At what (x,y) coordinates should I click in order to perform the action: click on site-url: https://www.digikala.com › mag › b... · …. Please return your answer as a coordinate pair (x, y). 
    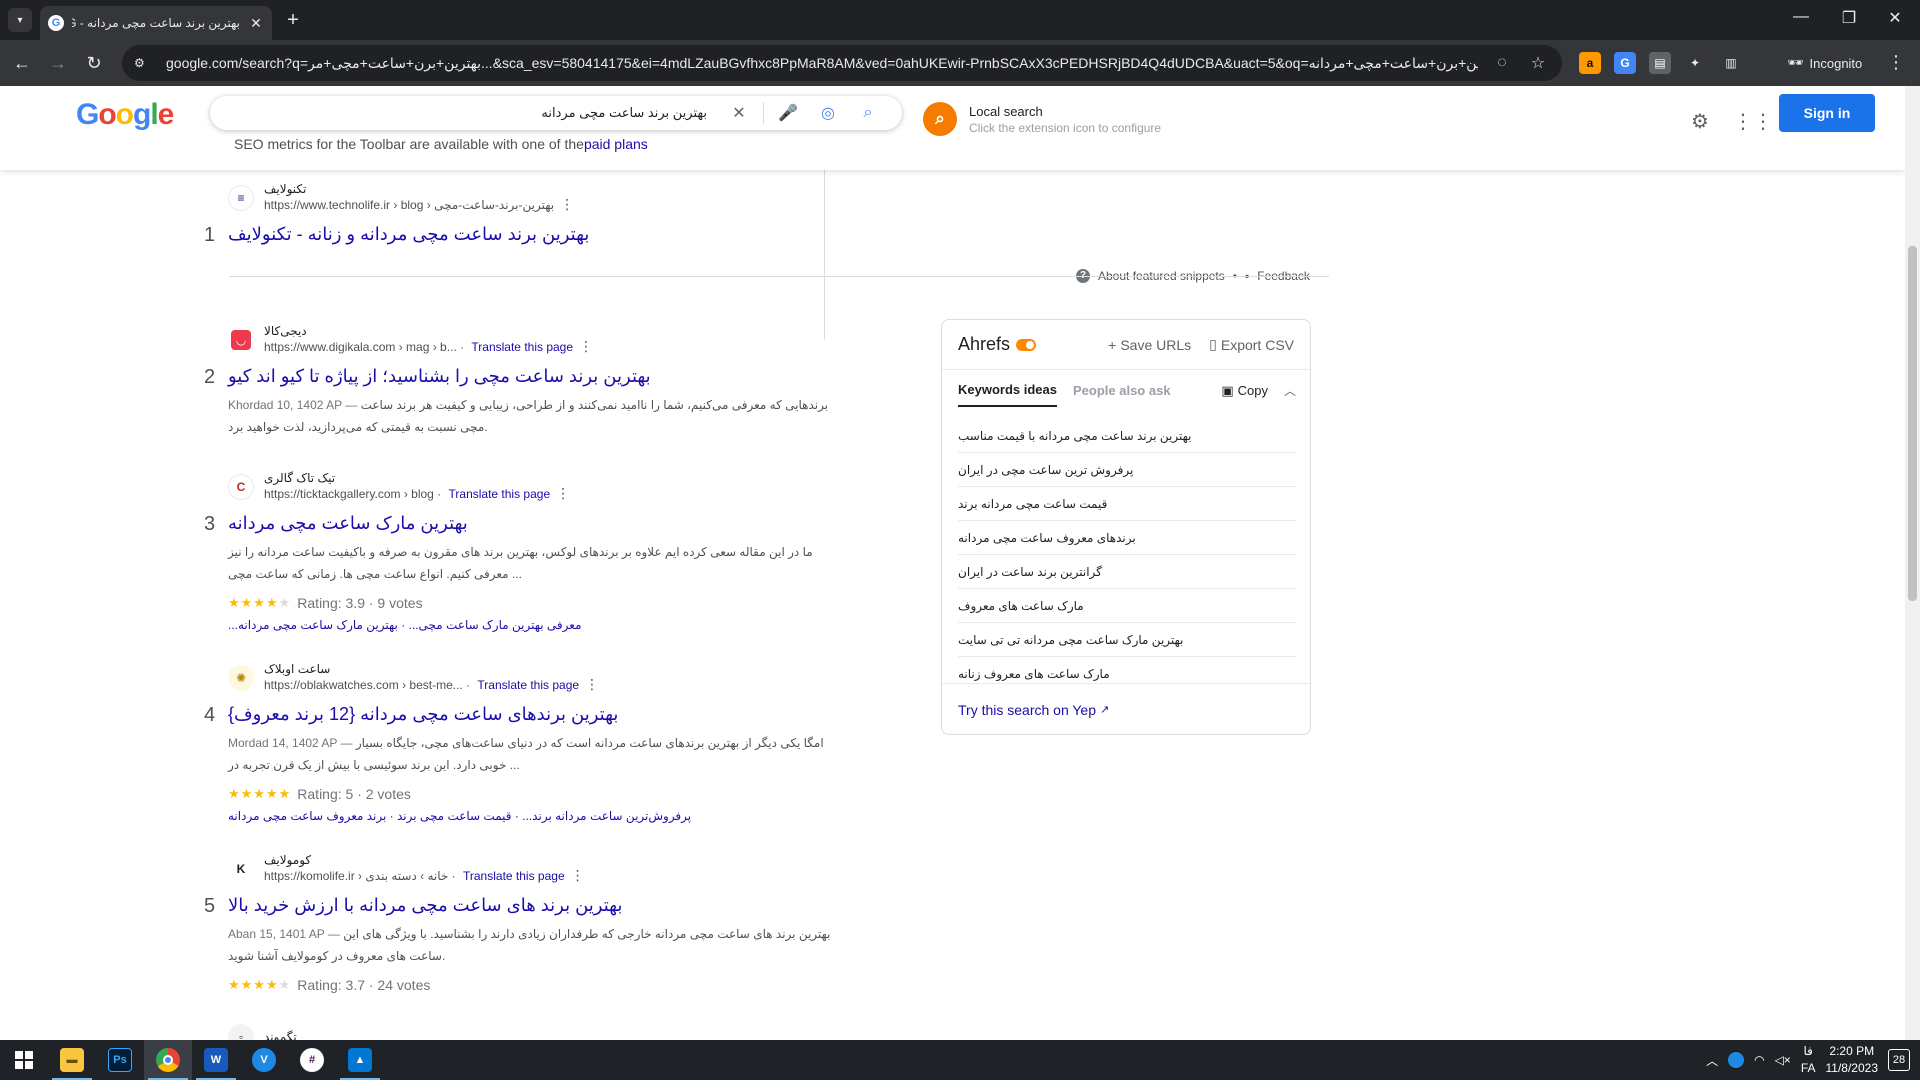
    Looking at the image, I should click on (429, 346).